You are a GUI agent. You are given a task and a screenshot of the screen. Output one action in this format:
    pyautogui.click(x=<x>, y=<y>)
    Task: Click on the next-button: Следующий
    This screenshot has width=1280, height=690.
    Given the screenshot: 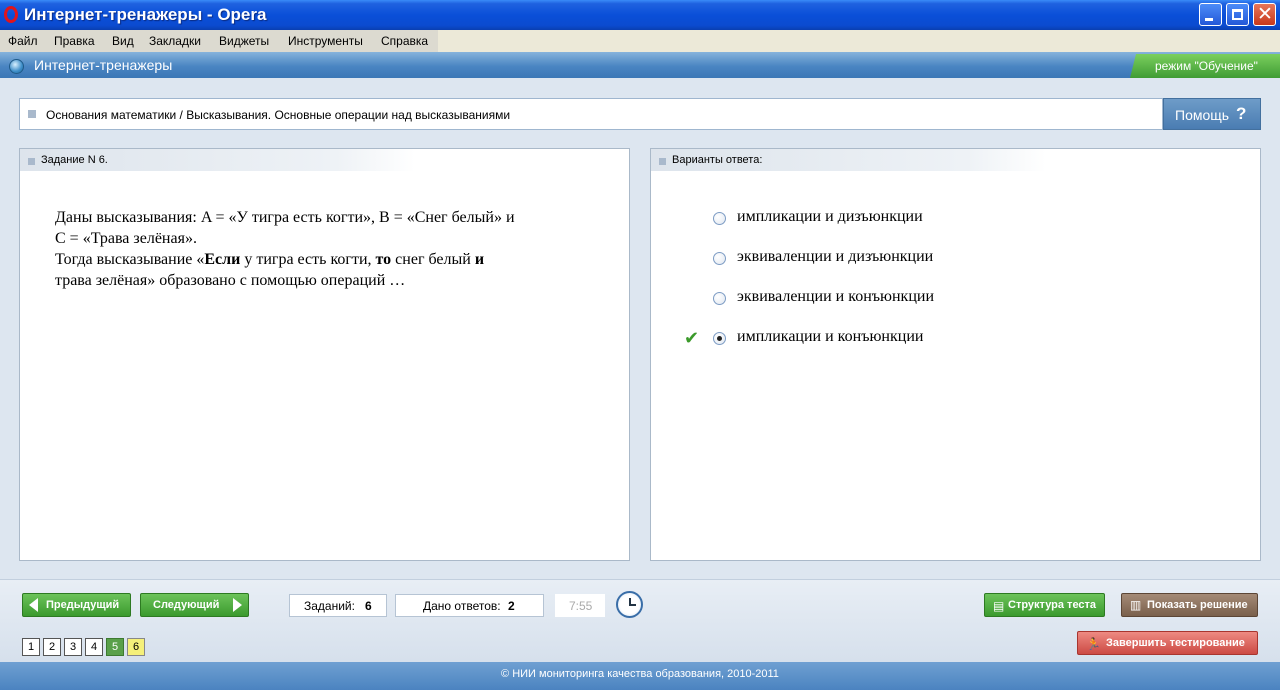 What is the action you would take?
    pyautogui.click(x=194, y=605)
    